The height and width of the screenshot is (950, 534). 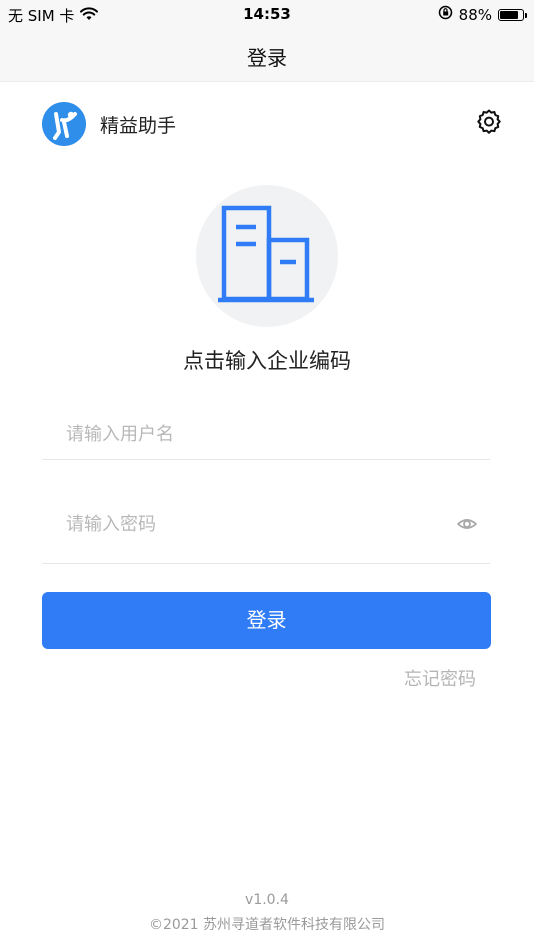 I want to click on settings-gear-icon, so click(x=489, y=122).